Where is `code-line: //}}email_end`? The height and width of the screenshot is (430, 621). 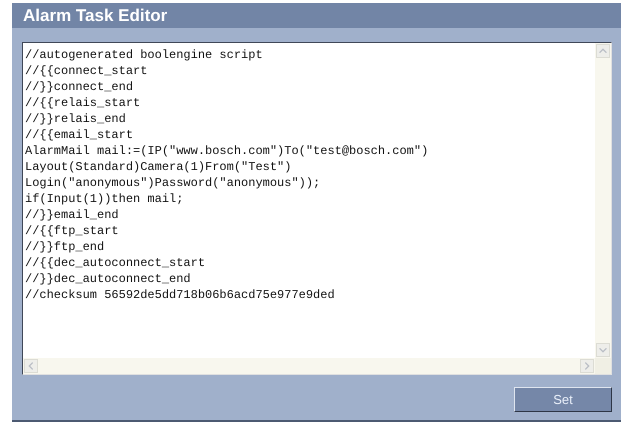 code-line: //}}email_end is located at coordinates (72, 215).